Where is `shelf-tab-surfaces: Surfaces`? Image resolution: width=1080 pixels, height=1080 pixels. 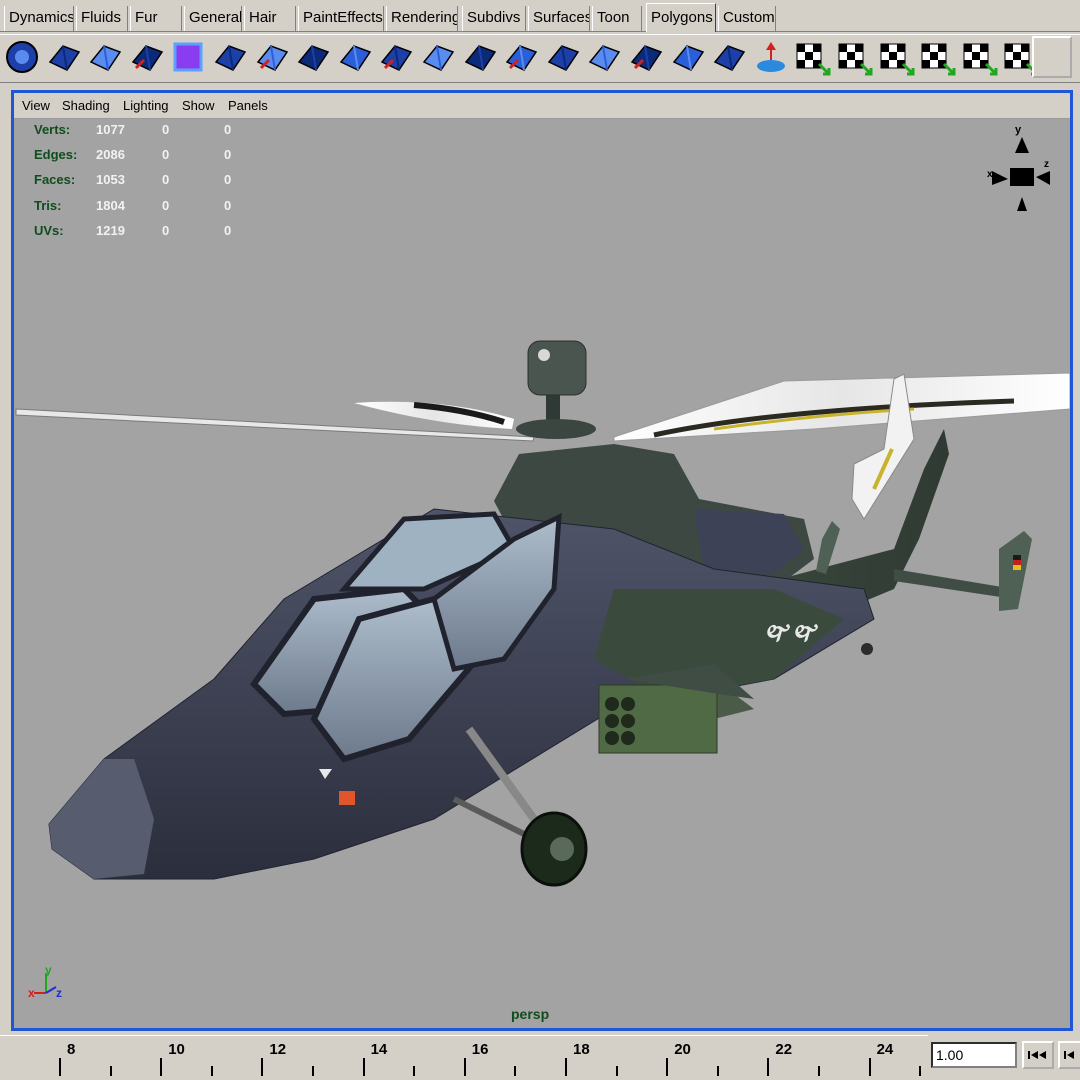 shelf-tab-surfaces: Surfaces is located at coordinates (559, 18).